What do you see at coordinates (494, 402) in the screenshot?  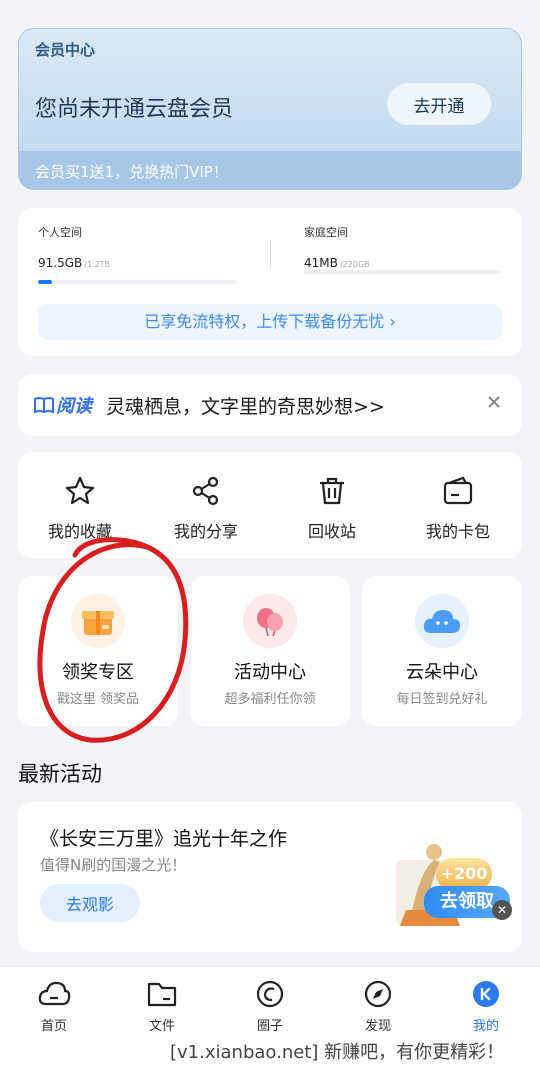 I see `close-icon` at bounding box center [494, 402].